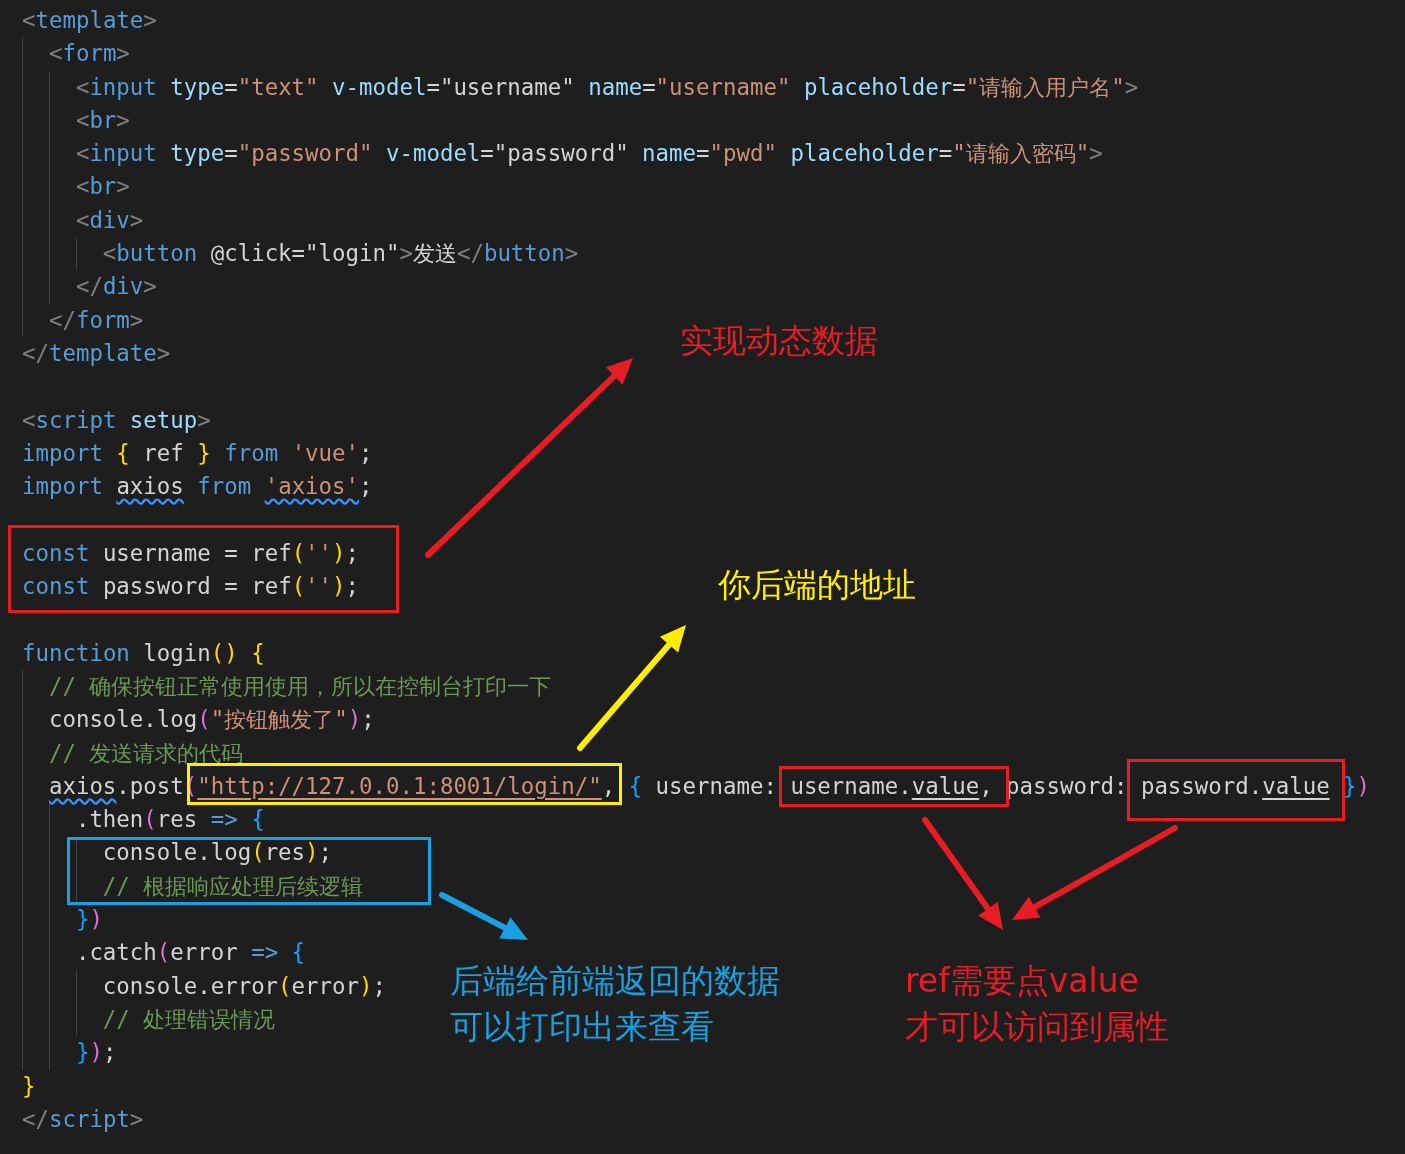 This screenshot has width=1405, height=1154. I want to click on code-line: function login() {, so click(143, 653).